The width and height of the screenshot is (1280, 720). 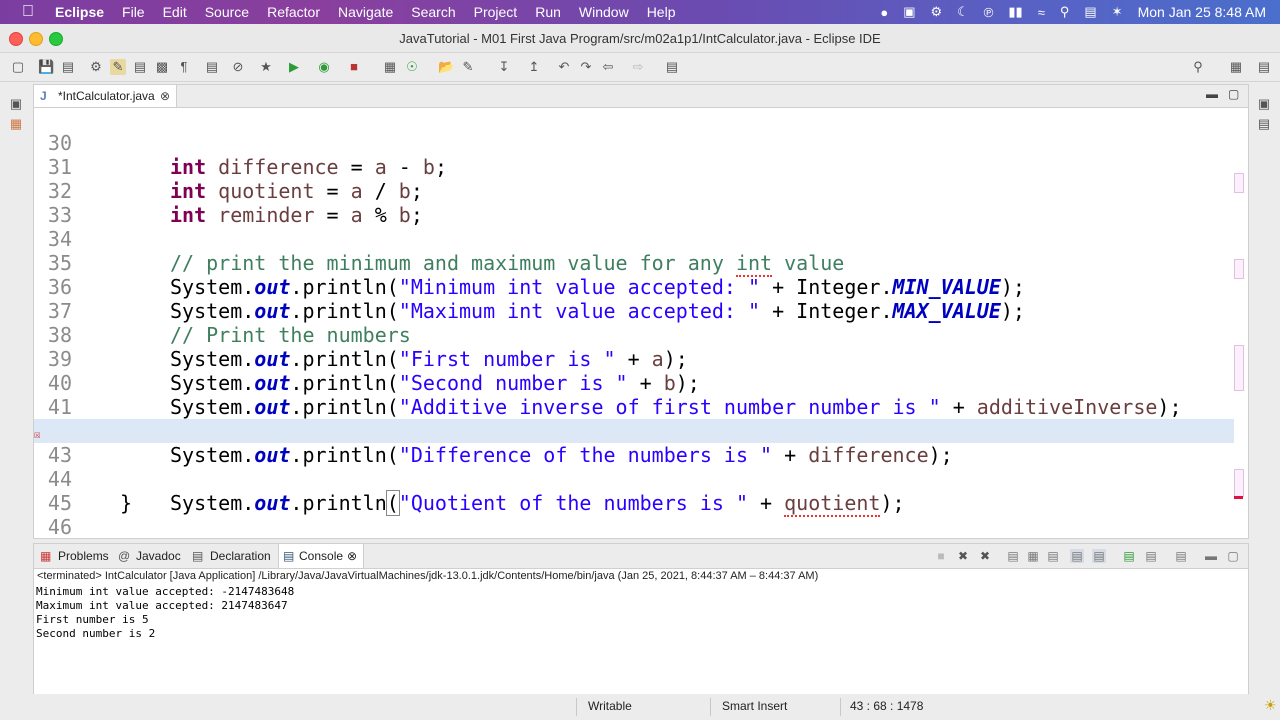 What do you see at coordinates (1129, 556) in the screenshot?
I see `pin-console-icon: ▤` at bounding box center [1129, 556].